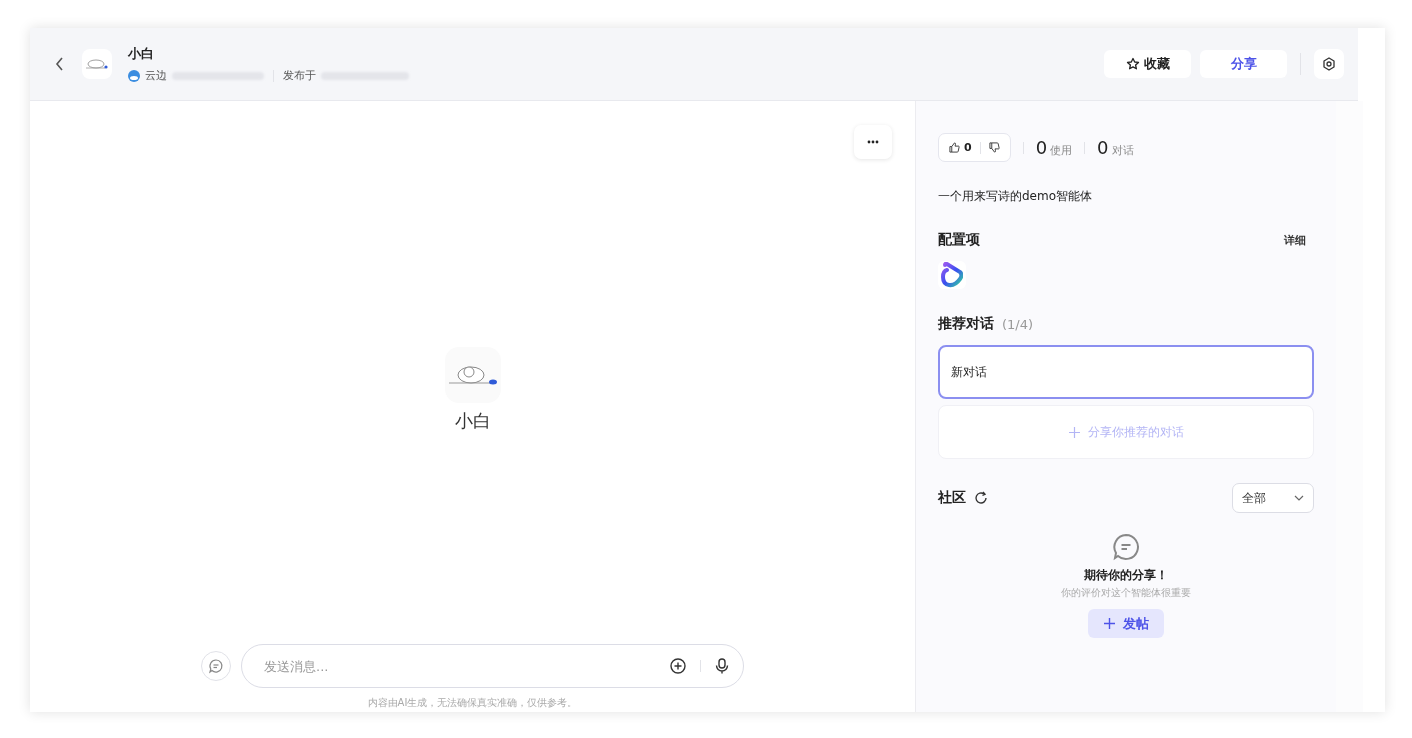 This screenshot has width=1412, height=738. I want to click on section-title: 配置项, so click(959, 240).